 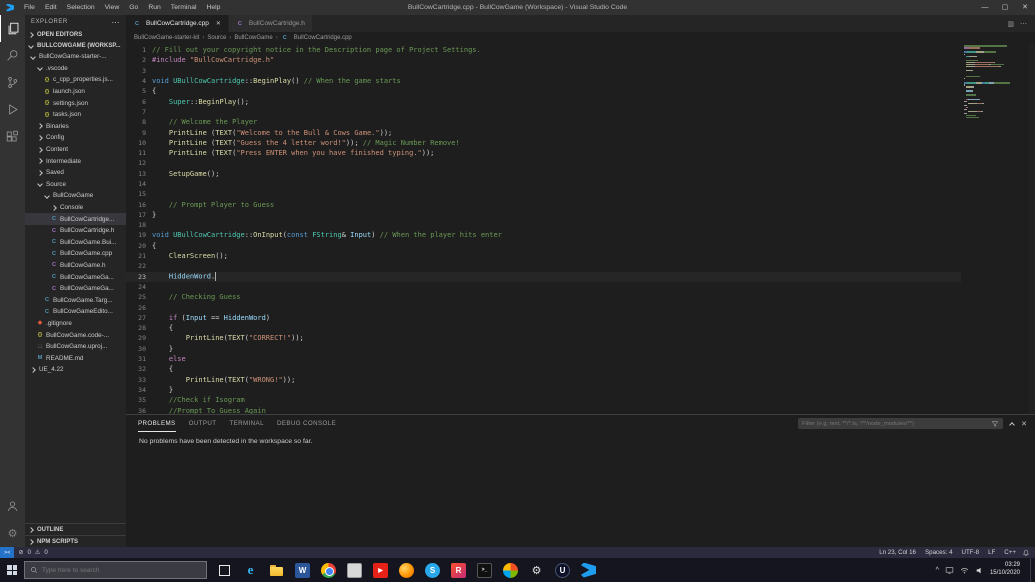 I want to click on menu-terminal: Terminal, so click(x=184, y=7).